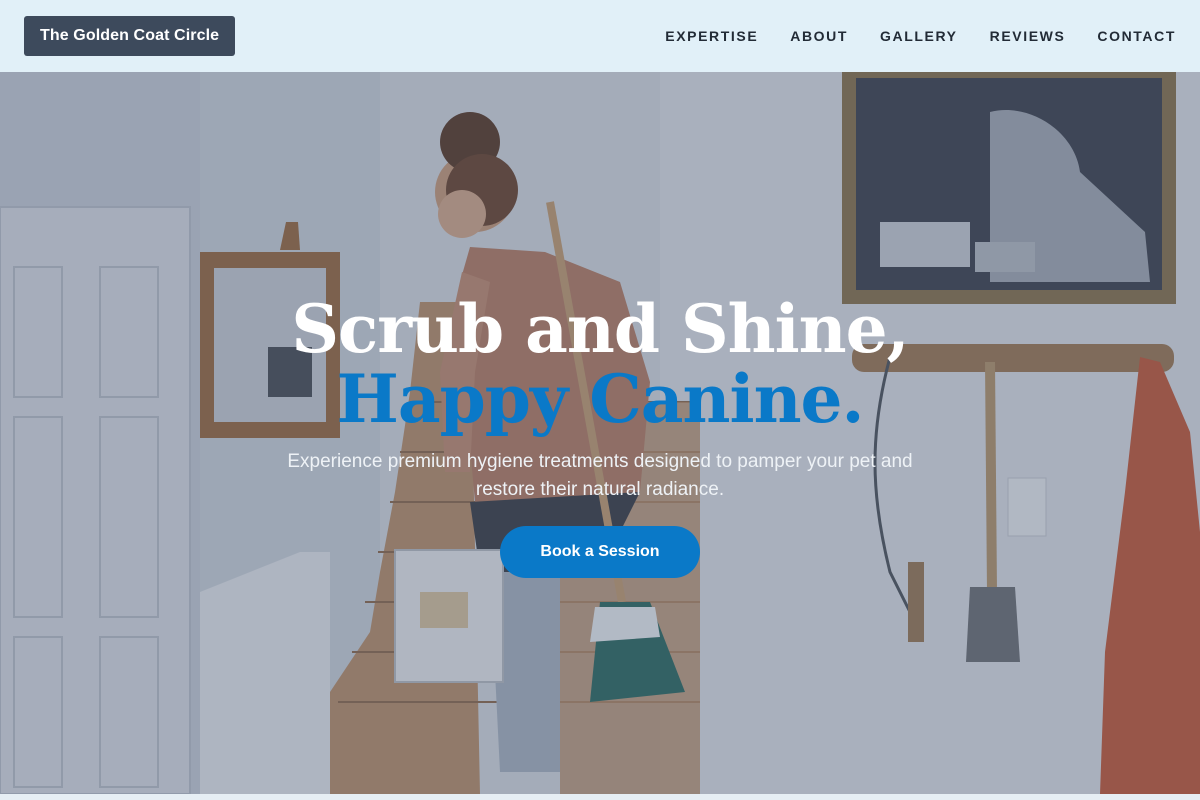  What do you see at coordinates (130, 36) in the screenshot?
I see `brand-logo-button: The Golden Coat Circle` at bounding box center [130, 36].